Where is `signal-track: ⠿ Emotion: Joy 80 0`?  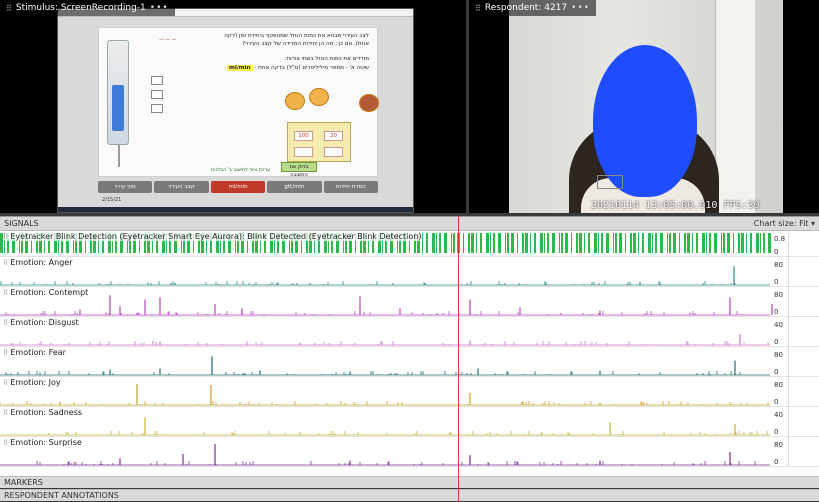
signal-track: ⠿ Emotion: Joy 80 0 is located at coordinates (409, 392).